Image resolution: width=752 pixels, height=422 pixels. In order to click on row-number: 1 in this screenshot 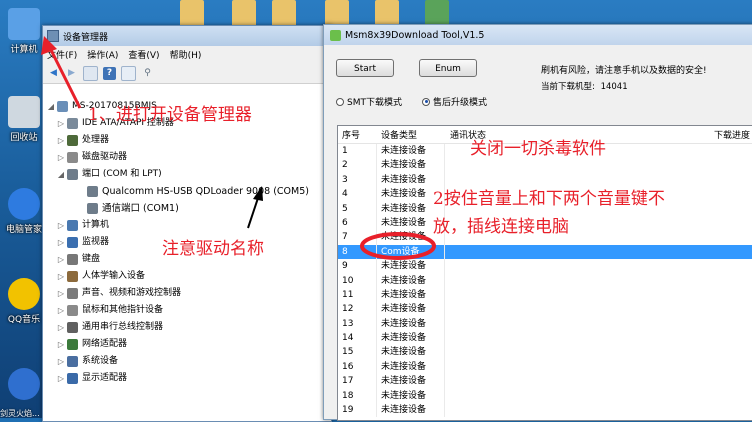, I will do `click(345, 151)`.